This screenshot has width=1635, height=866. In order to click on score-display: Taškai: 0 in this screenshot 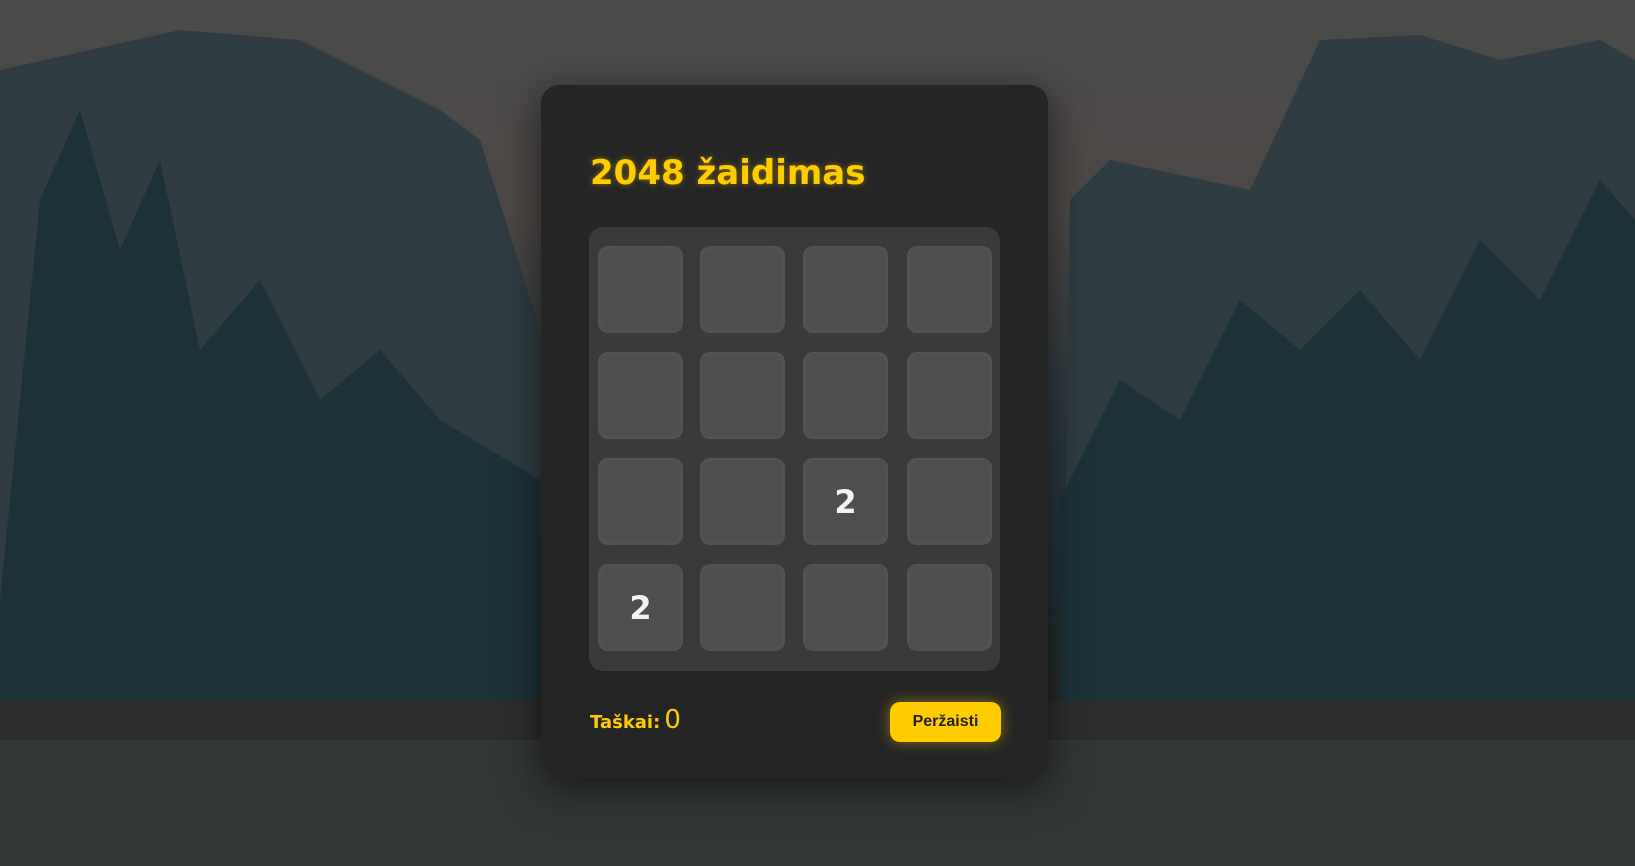, I will do `click(635, 720)`.